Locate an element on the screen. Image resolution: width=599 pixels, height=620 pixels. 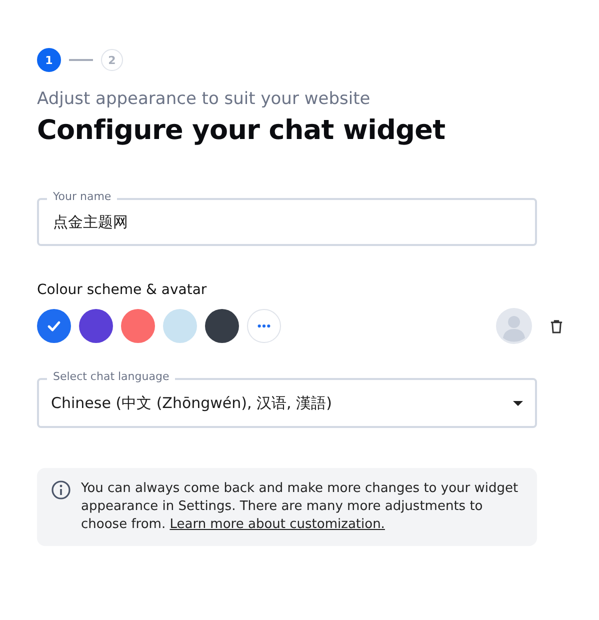
language-select: Select chat language Chinese (中文 (Zhōngwén), 汉语, 漢語) is located at coordinates (287, 398).